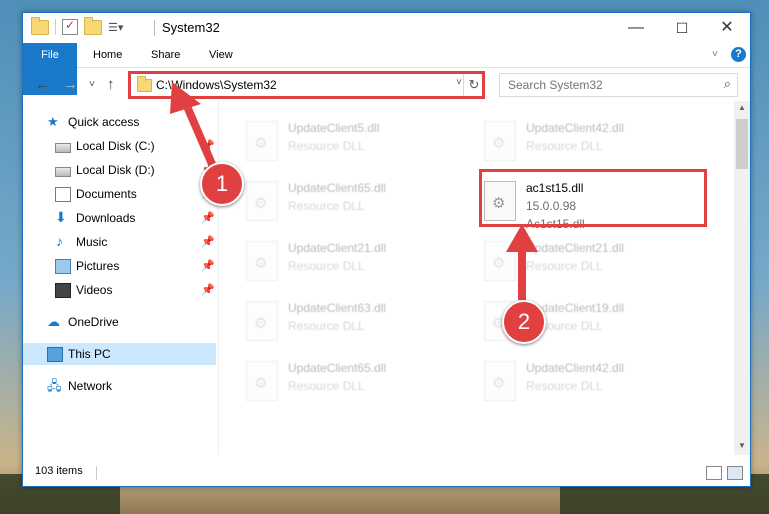 The height and width of the screenshot is (514, 769). Describe the element at coordinates (473, 85) in the screenshot. I see `refresh-icon: ↻` at that location.